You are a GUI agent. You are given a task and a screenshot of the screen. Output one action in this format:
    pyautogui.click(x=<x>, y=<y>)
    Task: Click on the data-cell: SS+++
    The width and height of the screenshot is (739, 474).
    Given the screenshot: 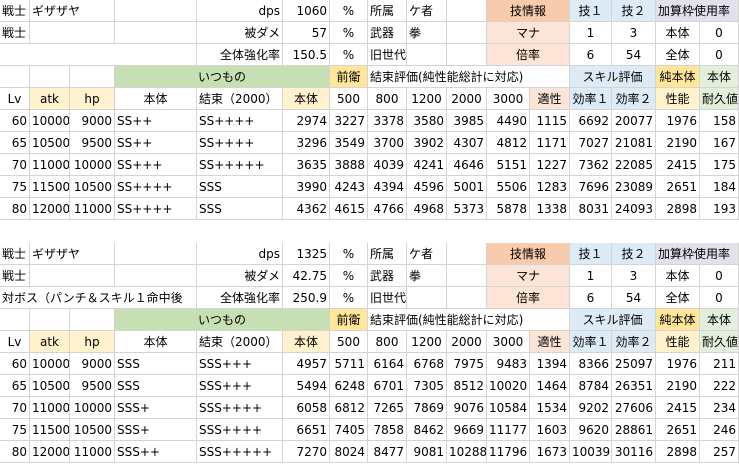 What is the action you would take?
    pyautogui.click(x=156, y=165)
    